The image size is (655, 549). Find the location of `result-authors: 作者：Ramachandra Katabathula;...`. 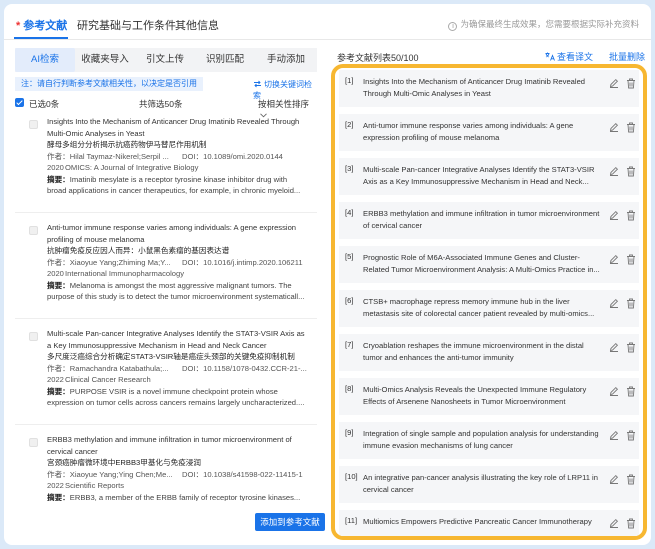

result-authors: 作者：Ramachandra Katabathula;... is located at coordinates (108, 368).